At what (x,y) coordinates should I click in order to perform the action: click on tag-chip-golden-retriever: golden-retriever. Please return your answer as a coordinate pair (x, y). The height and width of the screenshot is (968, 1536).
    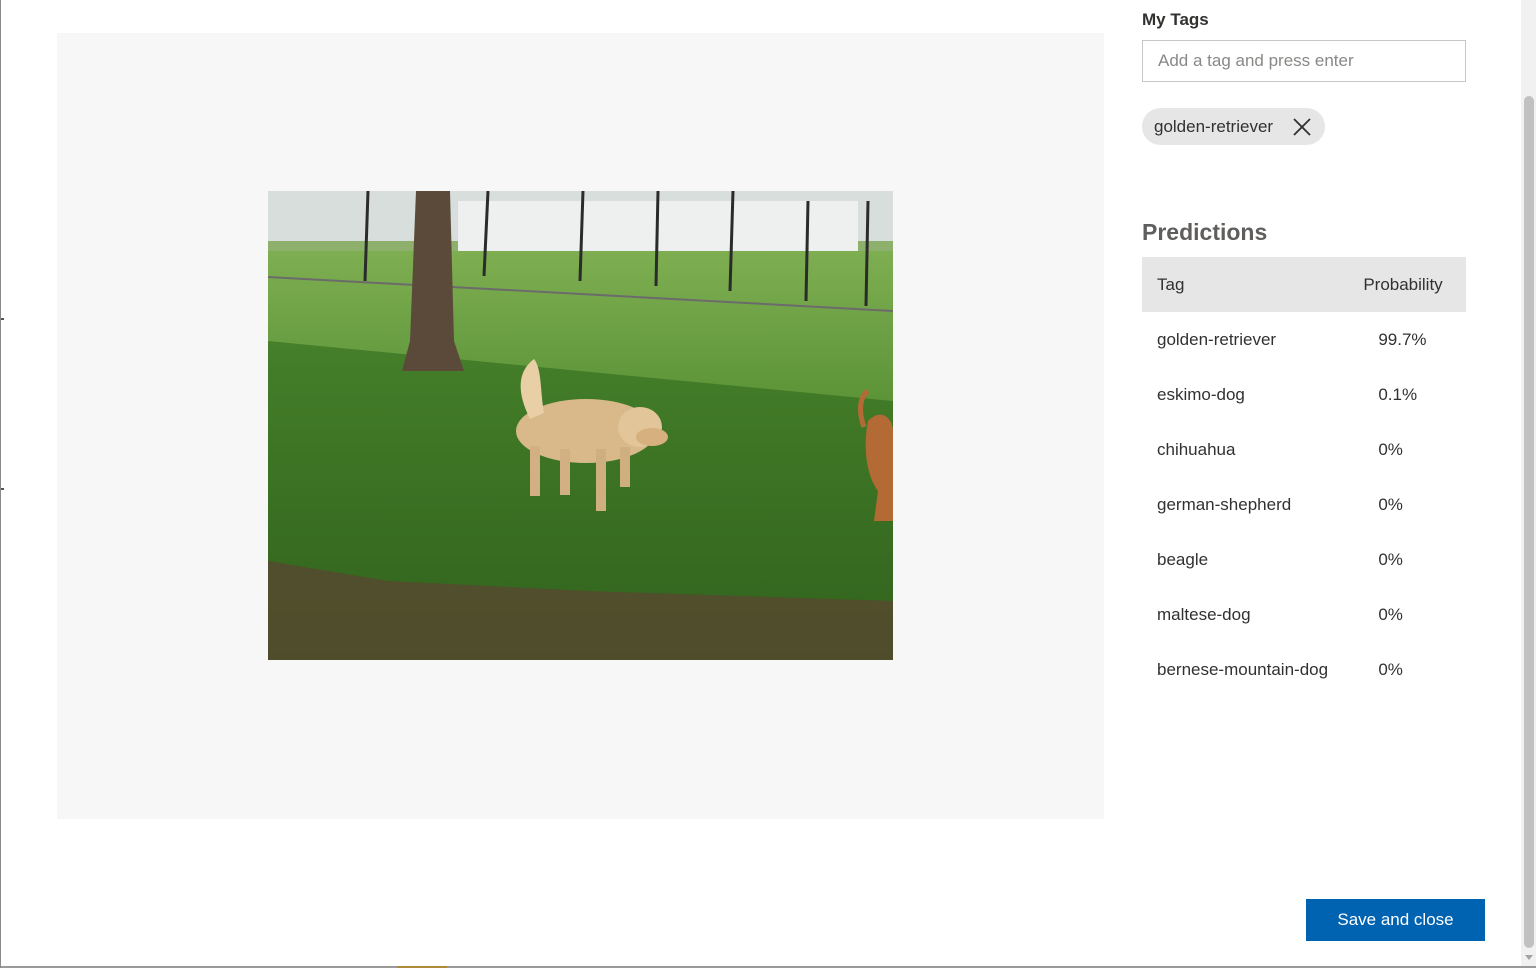
    Looking at the image, I should click on (1234, 126).